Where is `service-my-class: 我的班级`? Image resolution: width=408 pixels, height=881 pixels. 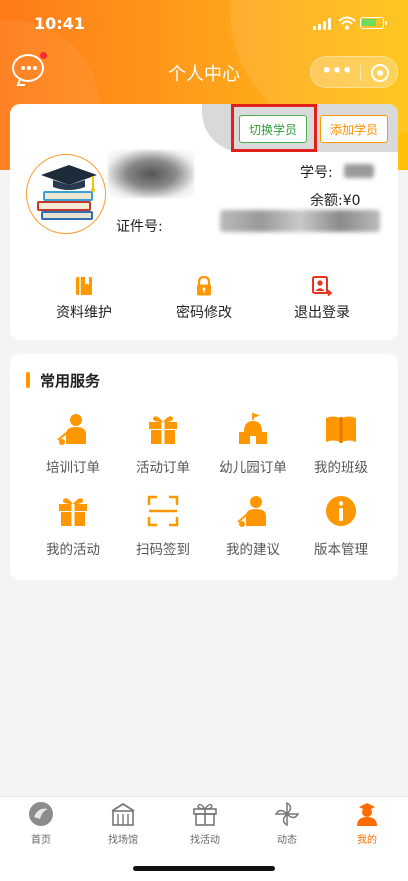 service-my-class: 我的班级 is located at coordinates (339, 447).